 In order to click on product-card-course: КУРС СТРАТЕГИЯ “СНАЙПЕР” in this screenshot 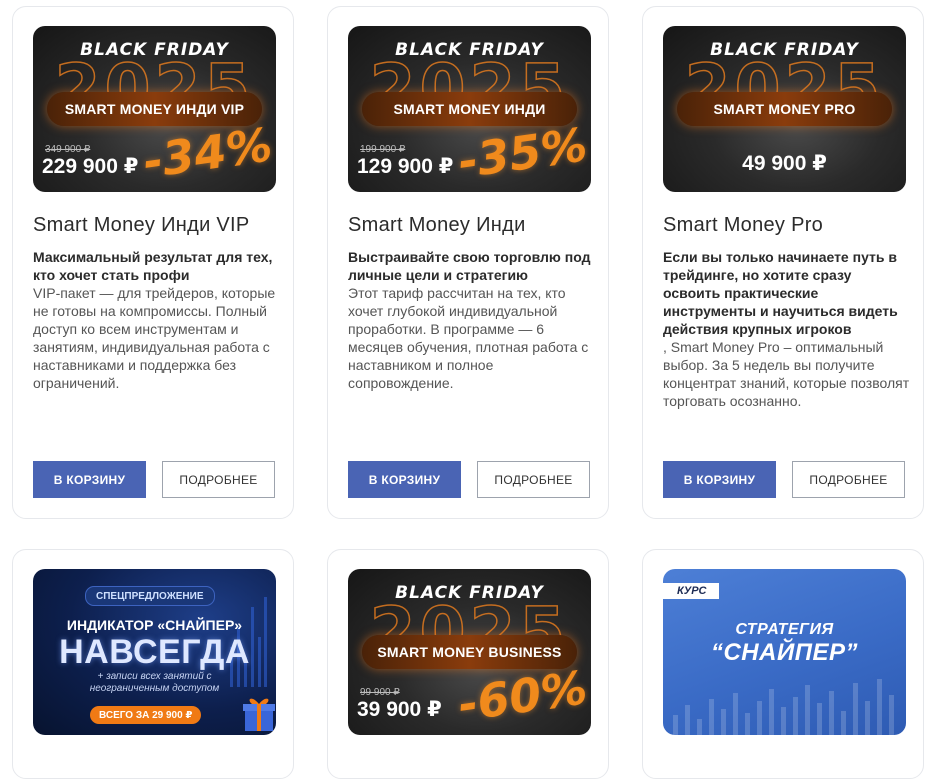, I will do `click(783, 664)`.